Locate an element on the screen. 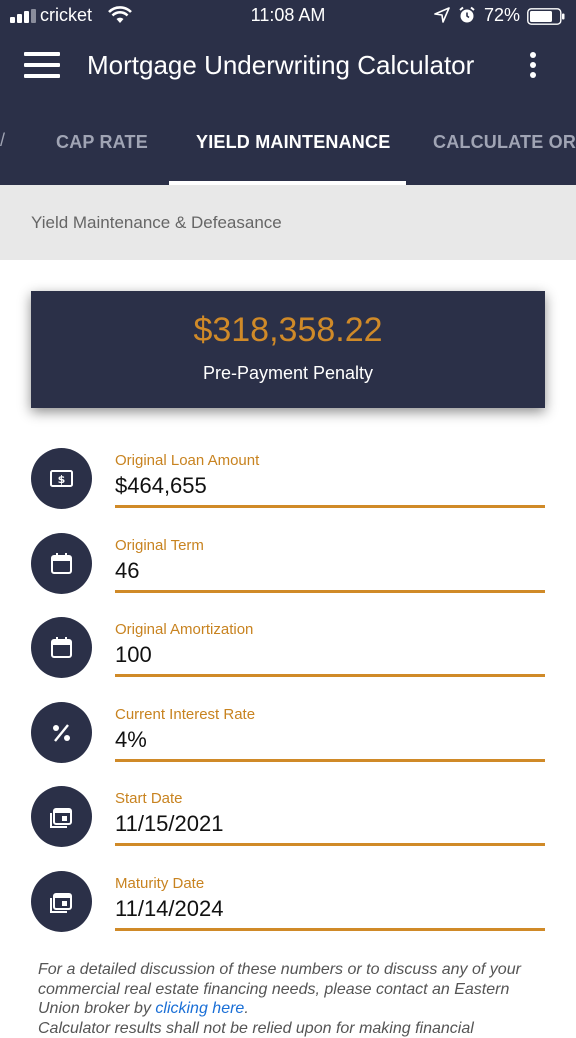  battery-icon is located at coordinates (546, 16).